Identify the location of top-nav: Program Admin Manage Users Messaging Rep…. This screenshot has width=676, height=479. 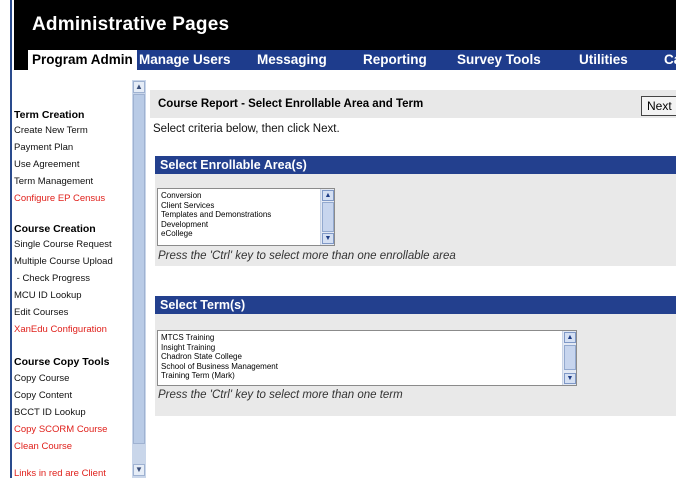
(352, 60).